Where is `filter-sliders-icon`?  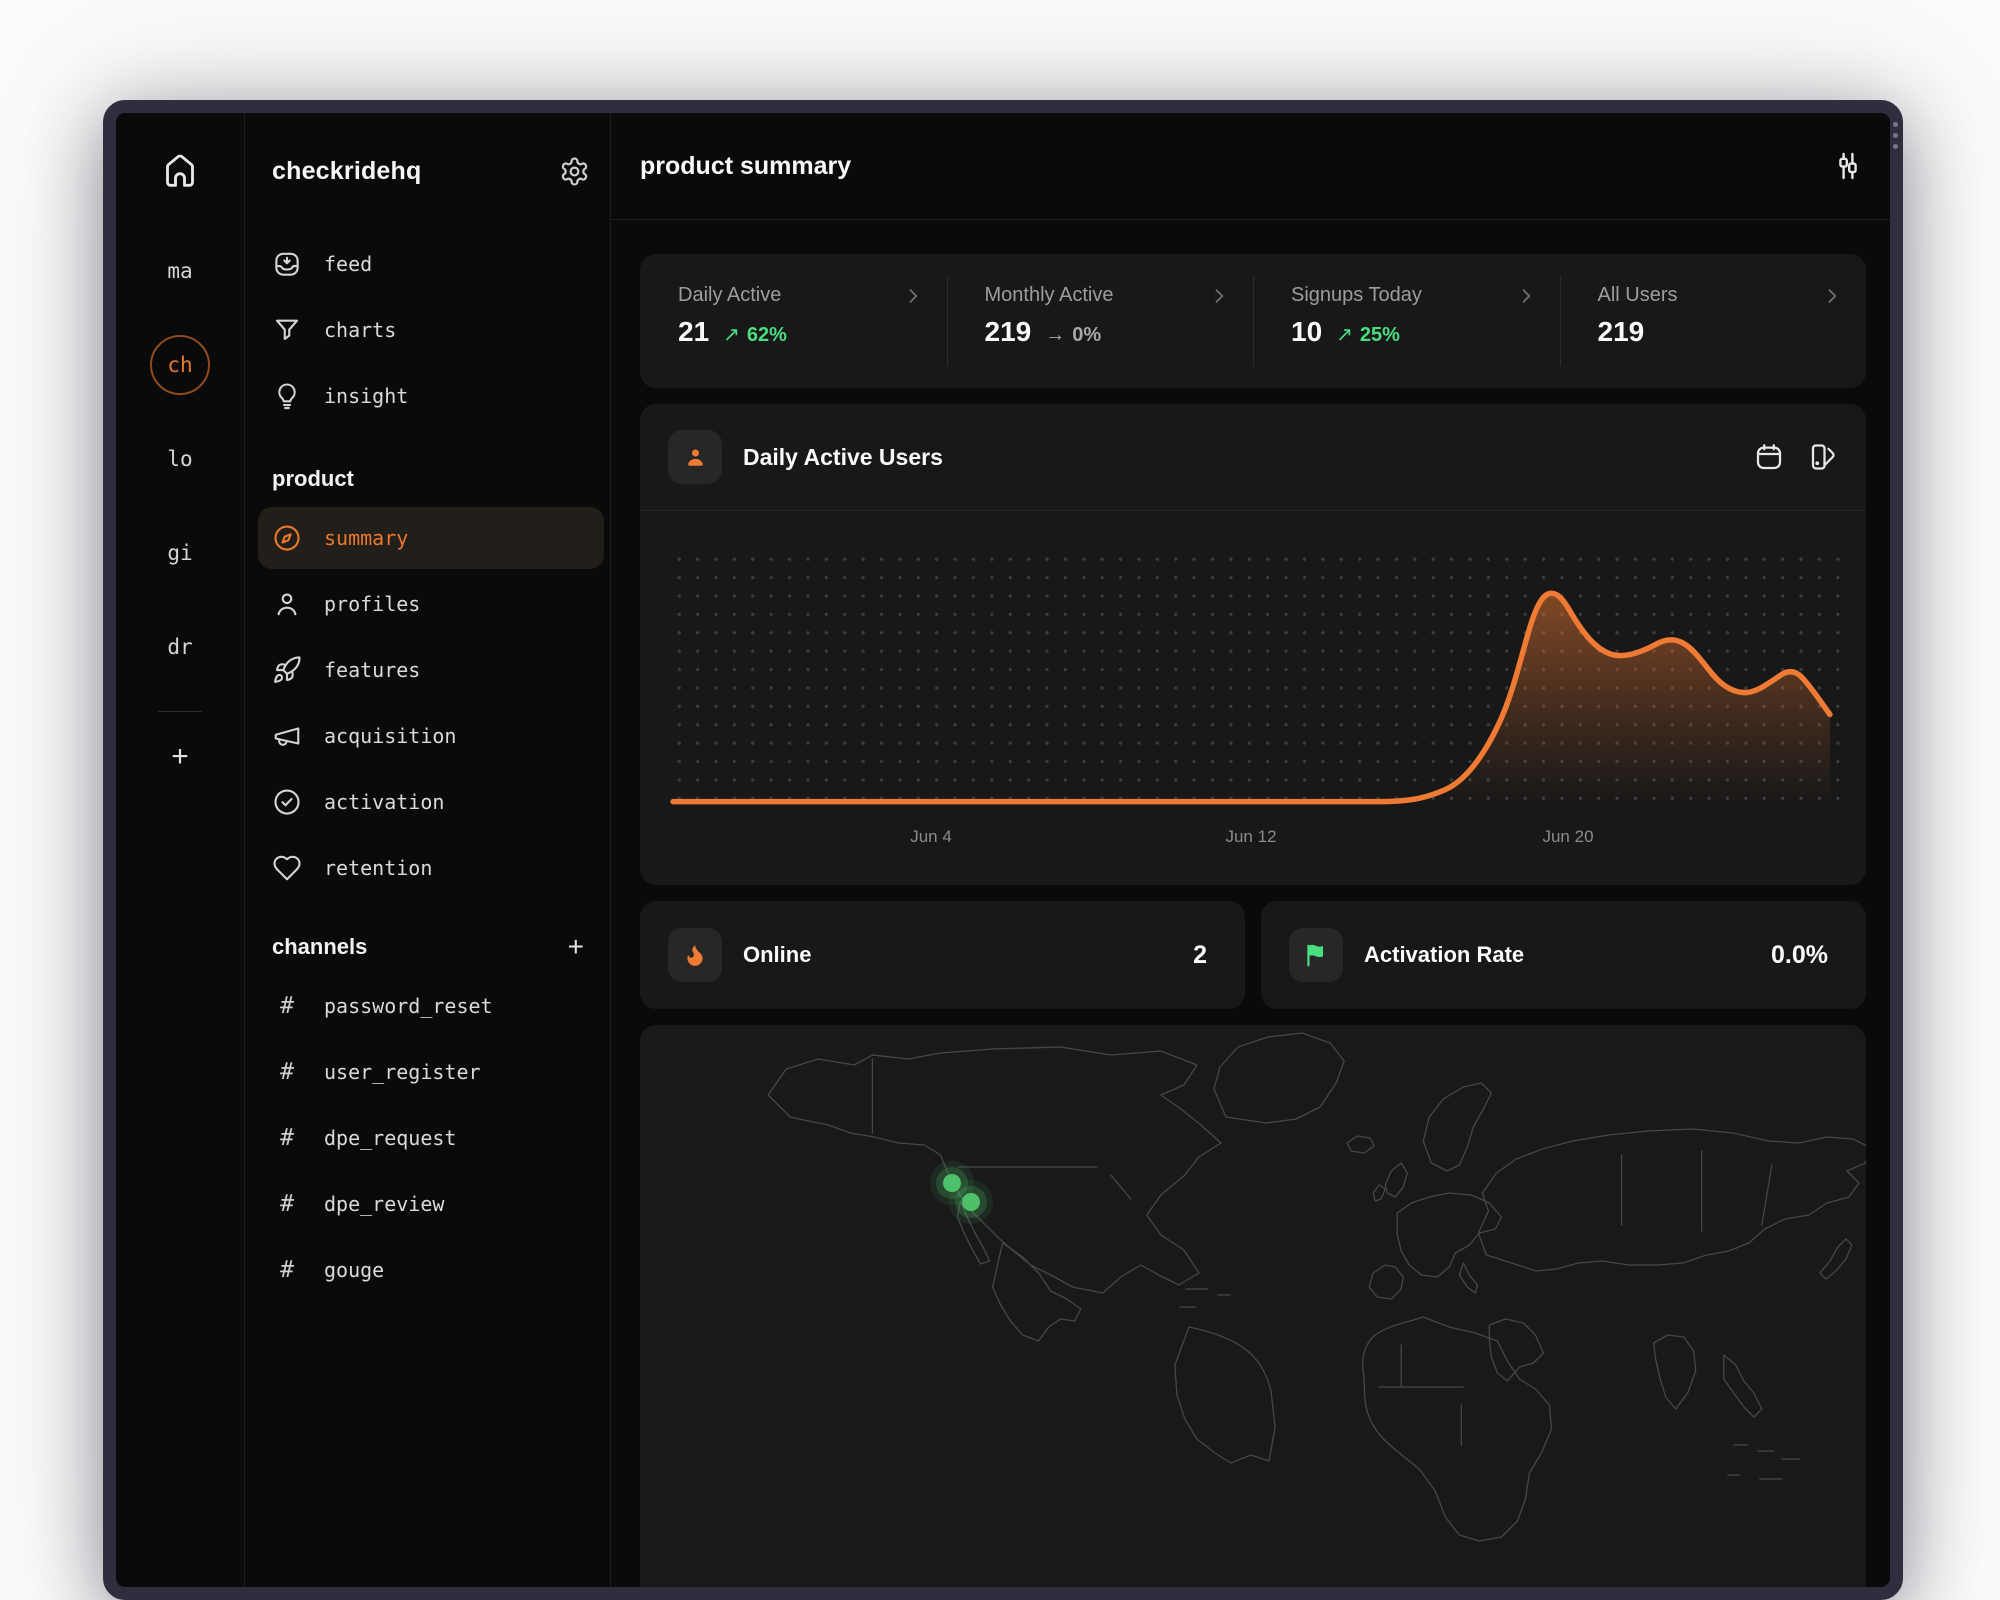
filter-sliders-icon is located at coordinates (1848, 166).